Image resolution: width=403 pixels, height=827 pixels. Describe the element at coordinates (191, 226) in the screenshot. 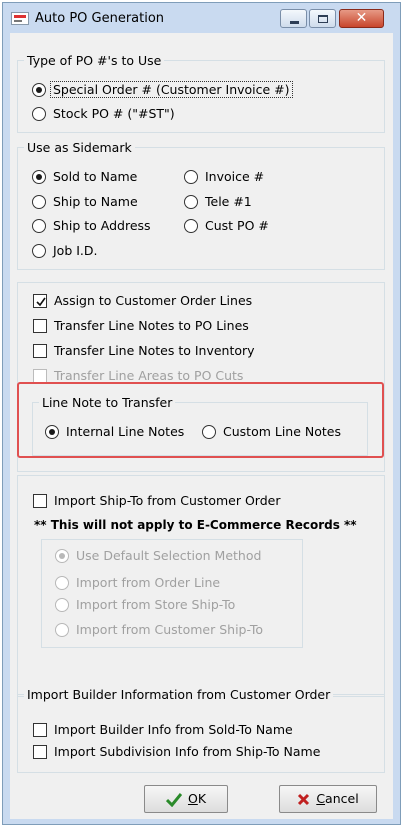

I see `radio-cust-po-indicator` at that location.